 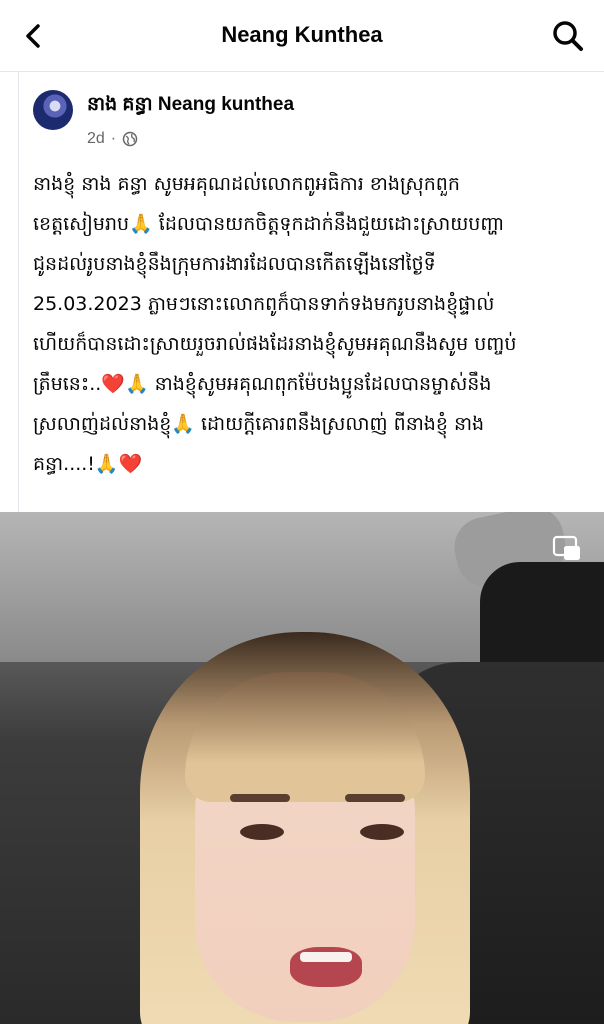 I want to click on top-nav-bar: Neang Kunthea, so click(x=302, y=36).